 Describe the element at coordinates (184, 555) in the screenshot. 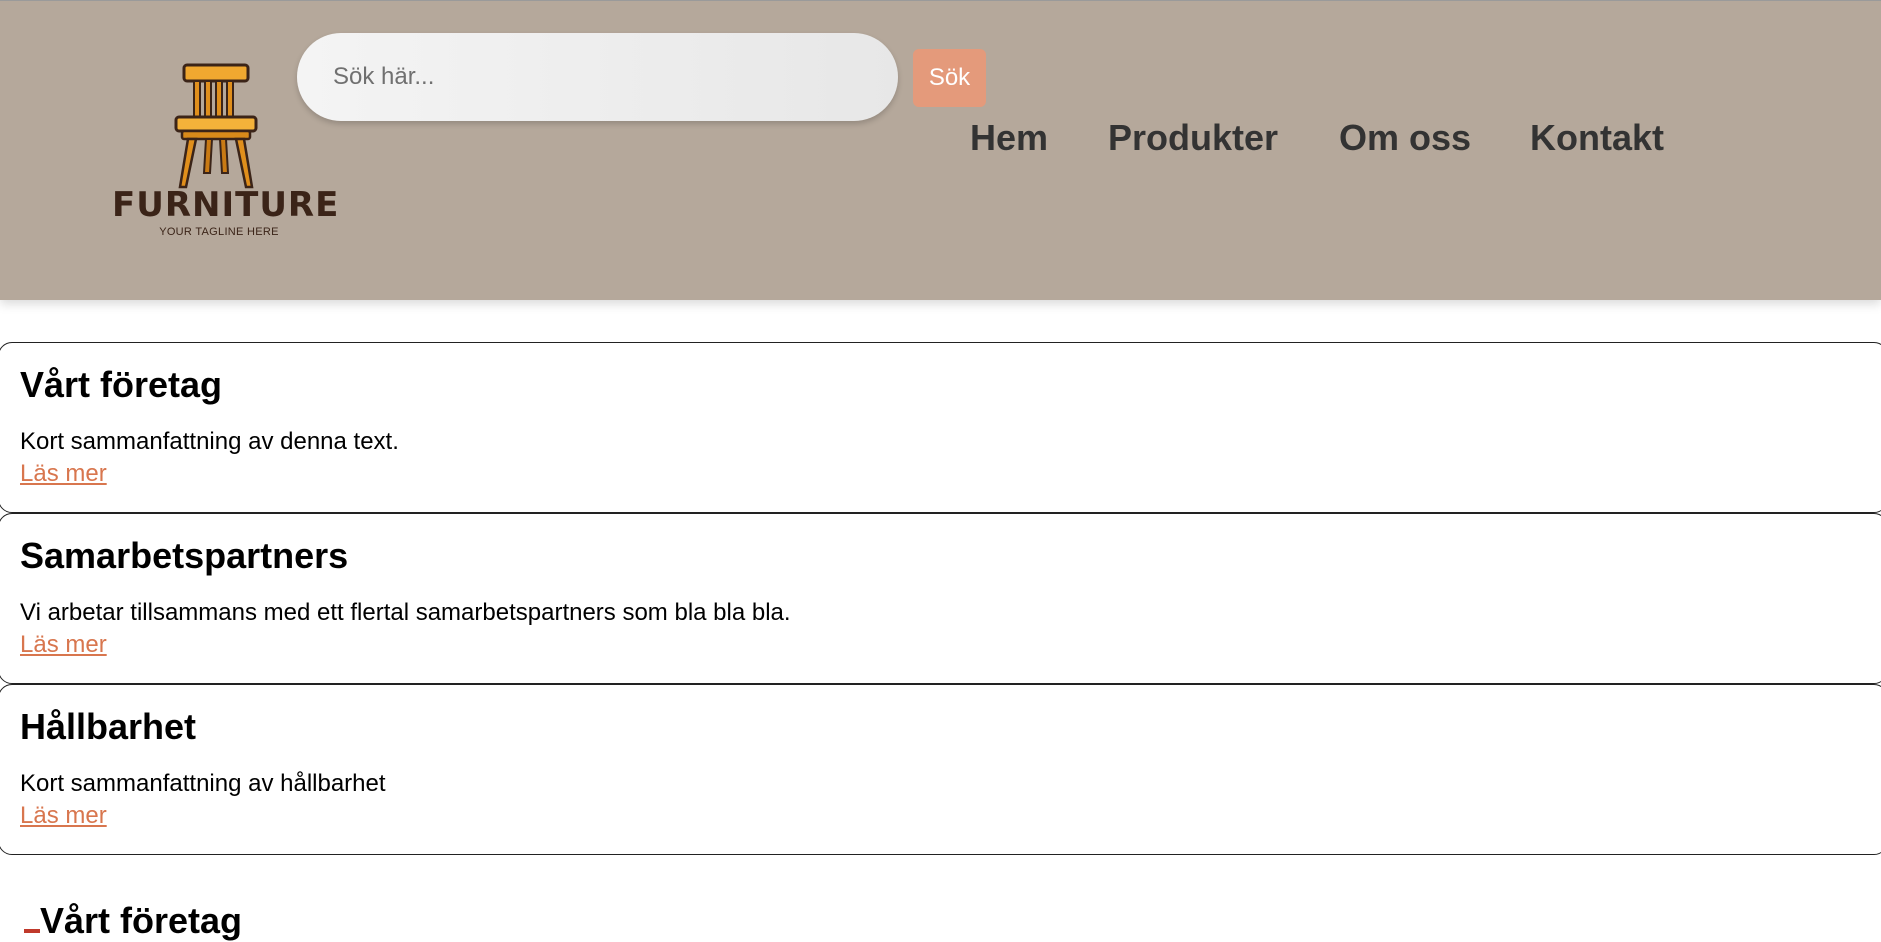

I see `card-title: Samarbetspartners` at that location.